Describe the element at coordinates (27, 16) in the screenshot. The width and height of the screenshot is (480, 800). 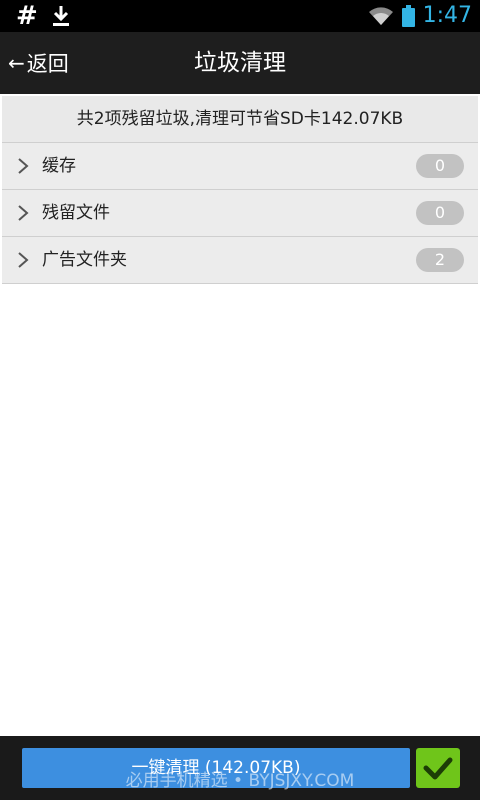
I see `hash-icon: #` at that location.